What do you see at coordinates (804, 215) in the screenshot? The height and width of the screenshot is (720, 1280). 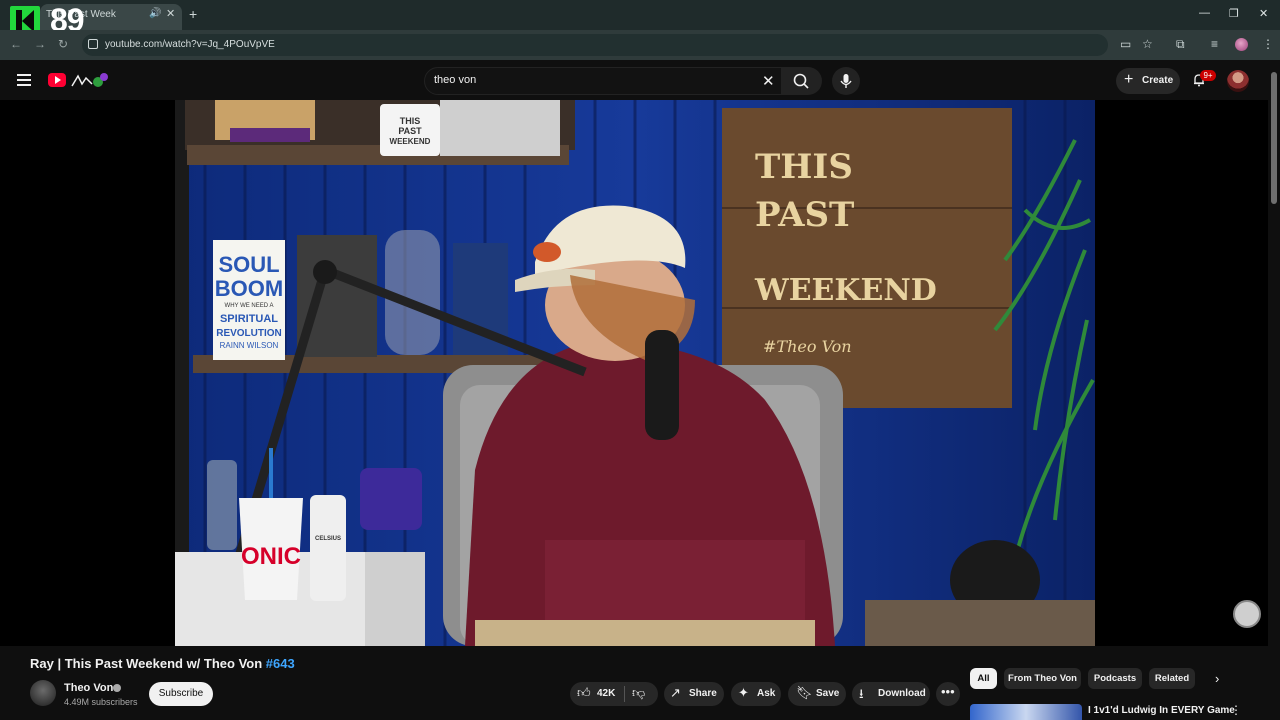 I see `sign-line-2: PAST` at bounding box center [804, 215].